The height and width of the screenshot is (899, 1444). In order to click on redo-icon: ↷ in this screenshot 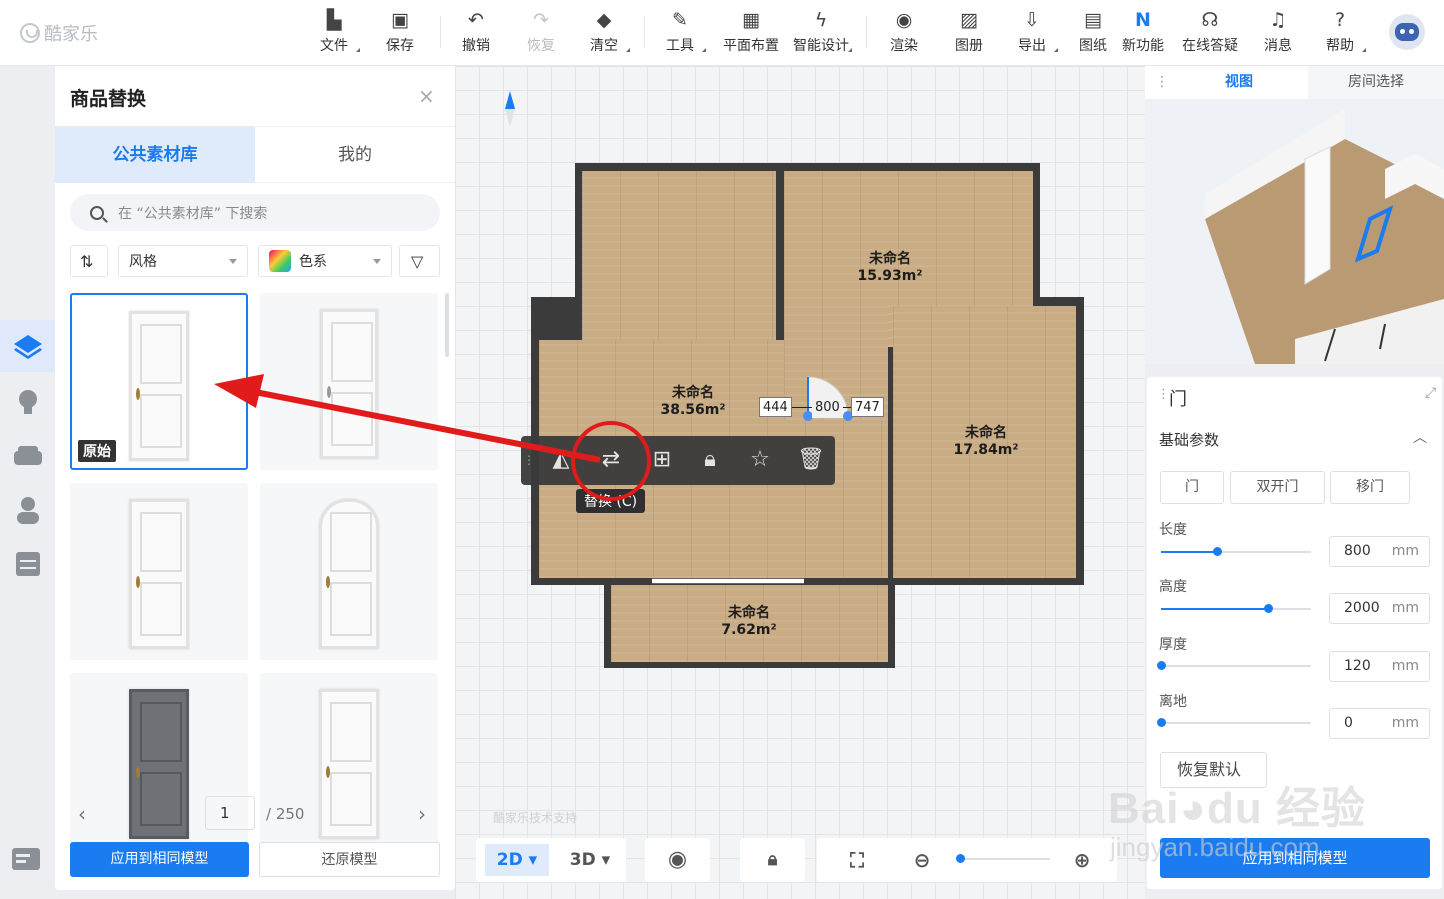, I will do `click(541, 20)`.